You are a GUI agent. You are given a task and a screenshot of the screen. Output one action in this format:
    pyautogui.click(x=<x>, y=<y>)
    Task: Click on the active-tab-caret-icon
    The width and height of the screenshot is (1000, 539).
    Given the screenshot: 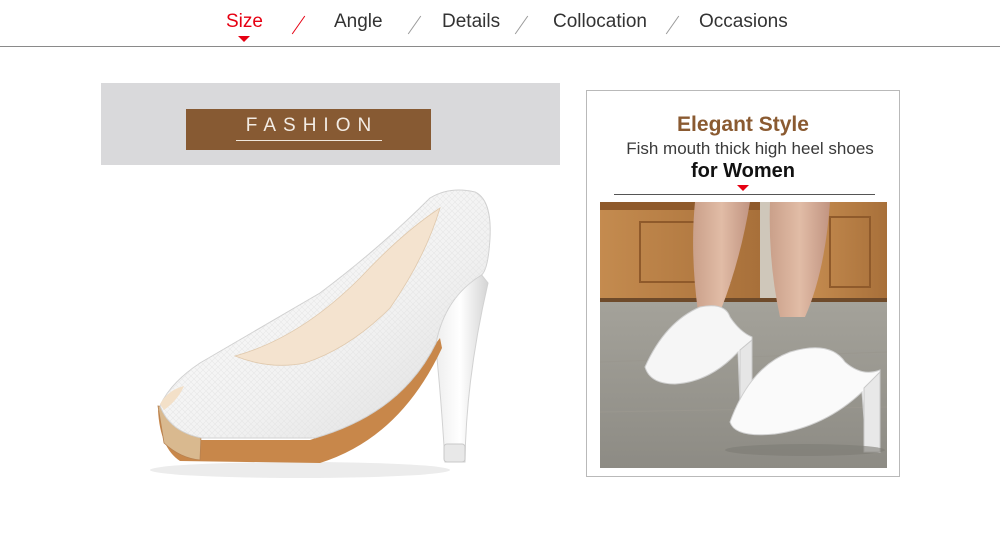 What is the action you would take?
    pyautogui.click(x=244, y=39)
    